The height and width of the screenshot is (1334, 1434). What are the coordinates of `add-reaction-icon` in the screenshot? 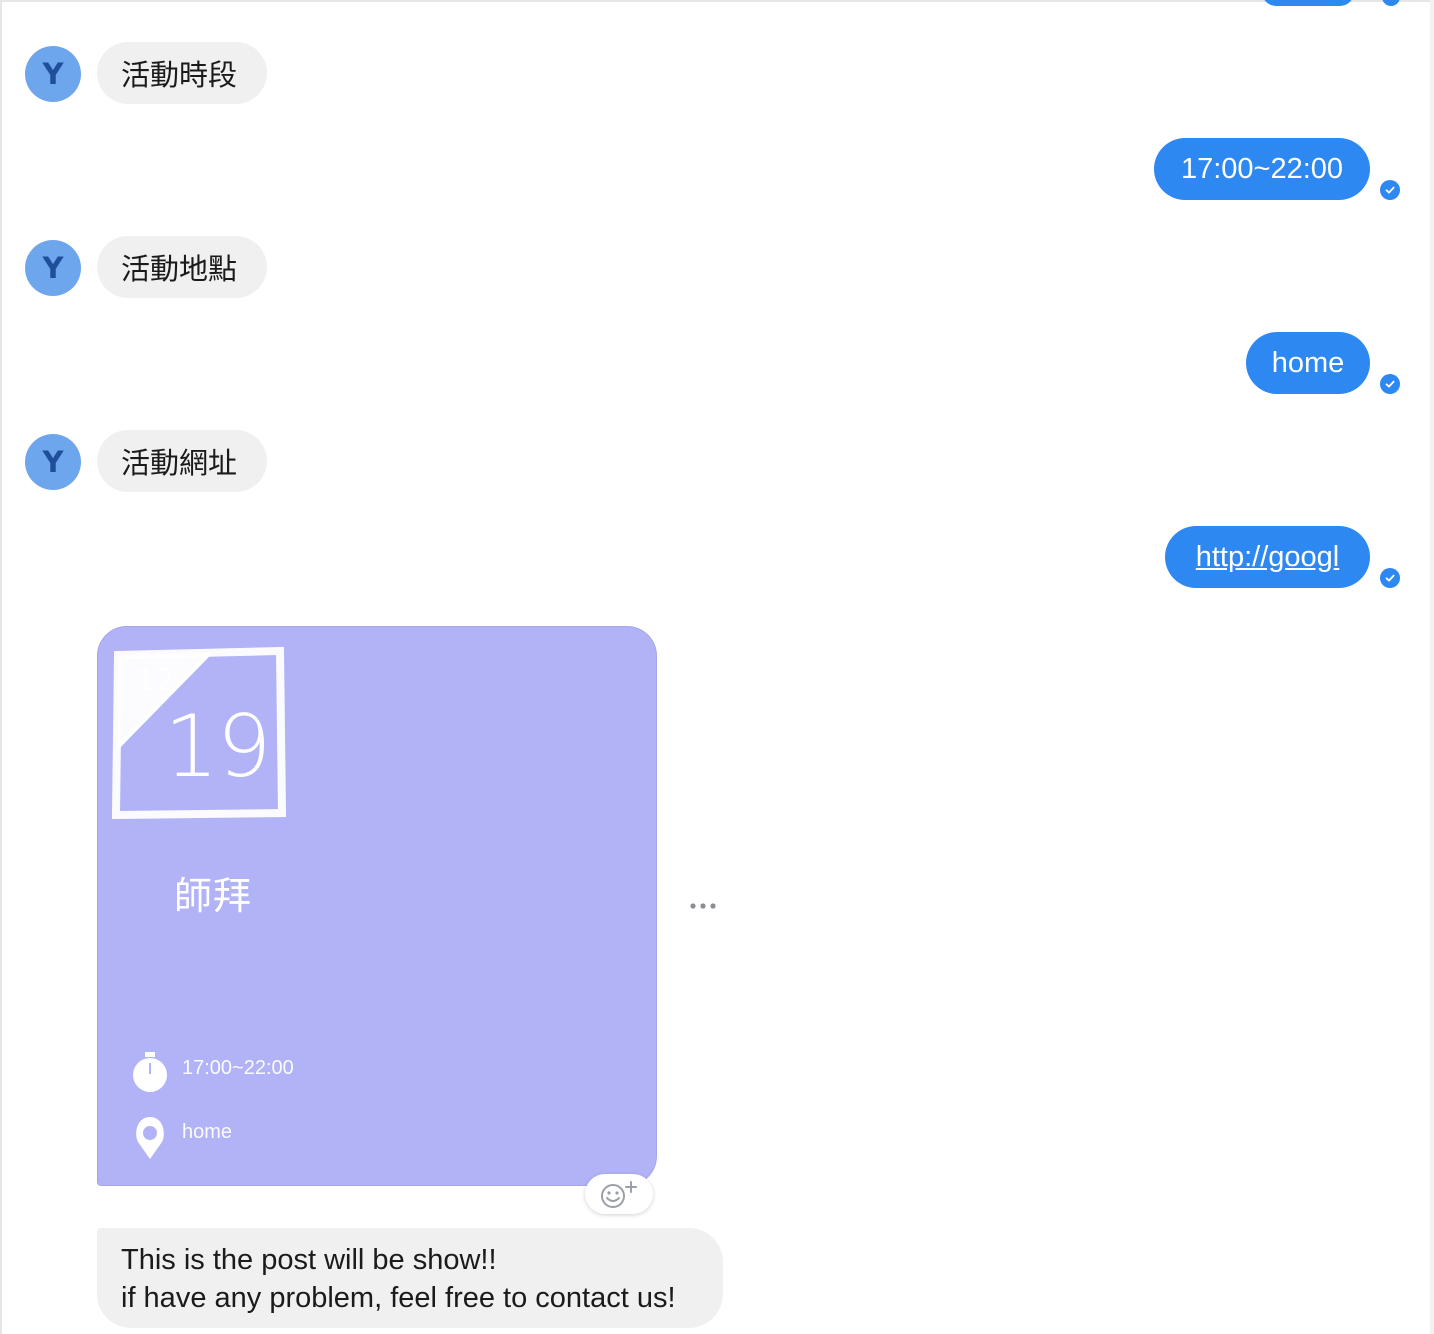 It's located at (619, 1194).